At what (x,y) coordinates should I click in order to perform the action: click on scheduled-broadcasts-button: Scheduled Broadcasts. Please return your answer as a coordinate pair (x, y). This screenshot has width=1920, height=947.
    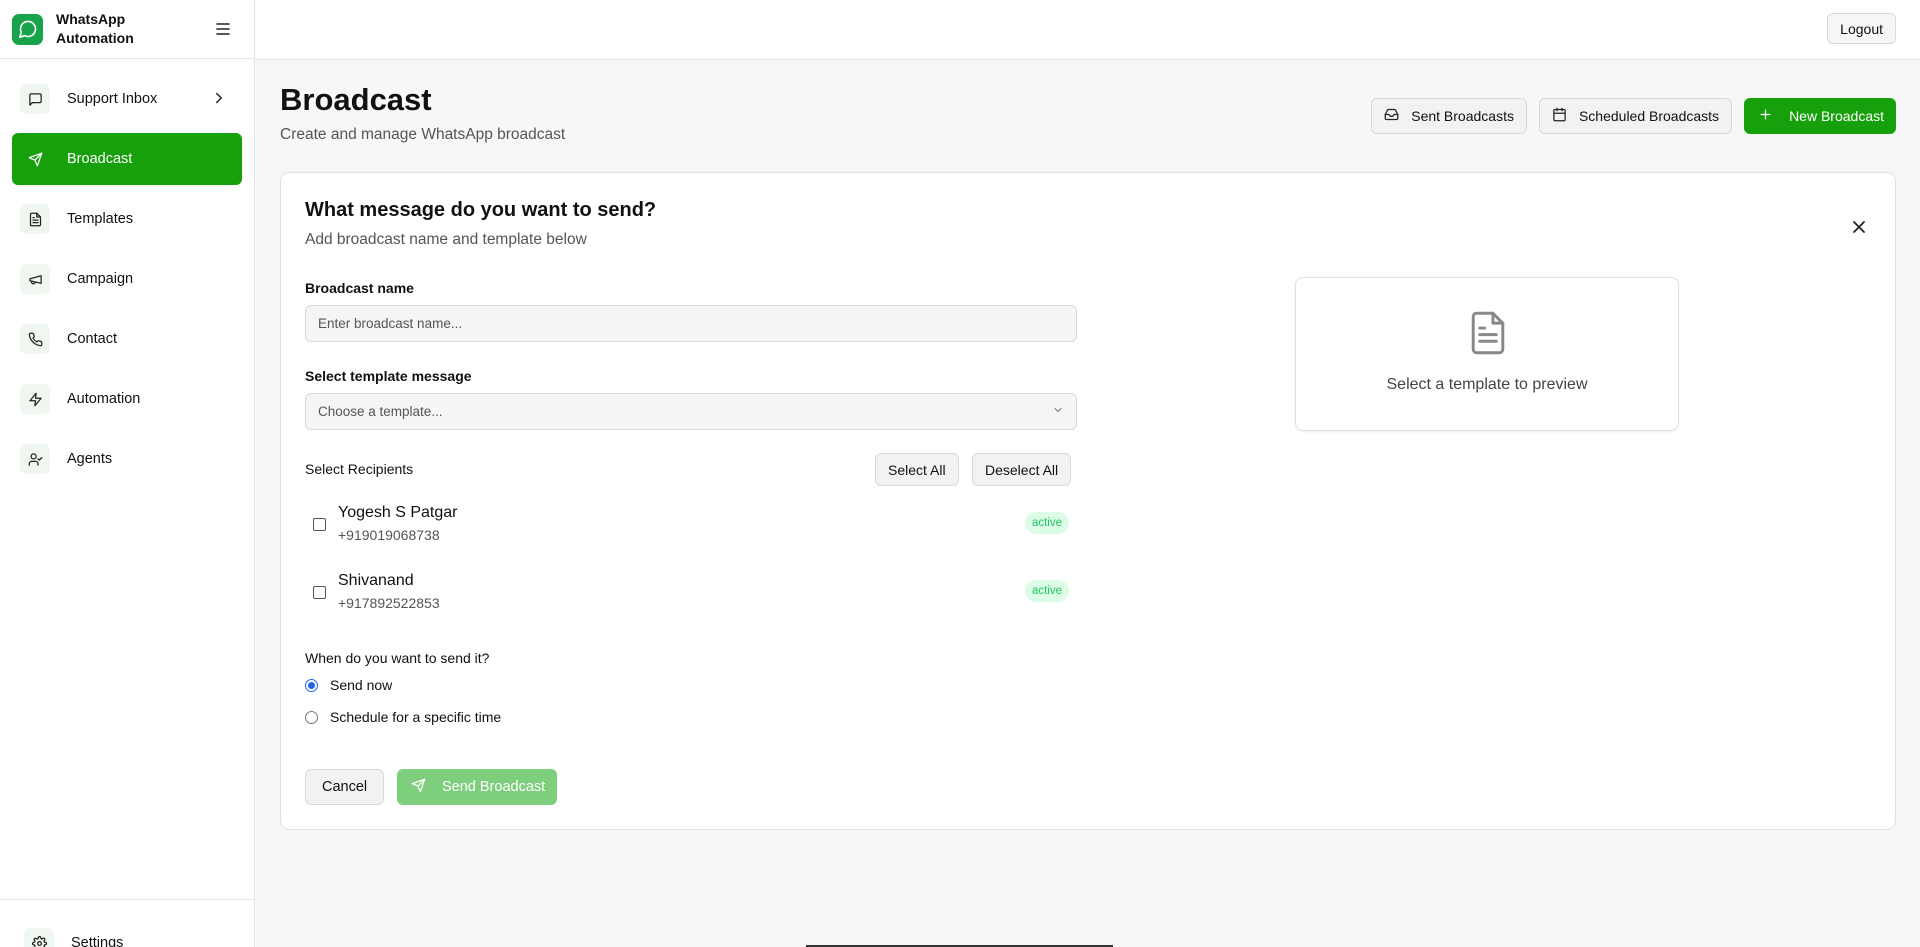
    Looking at the image, I should click on (1635, 116).